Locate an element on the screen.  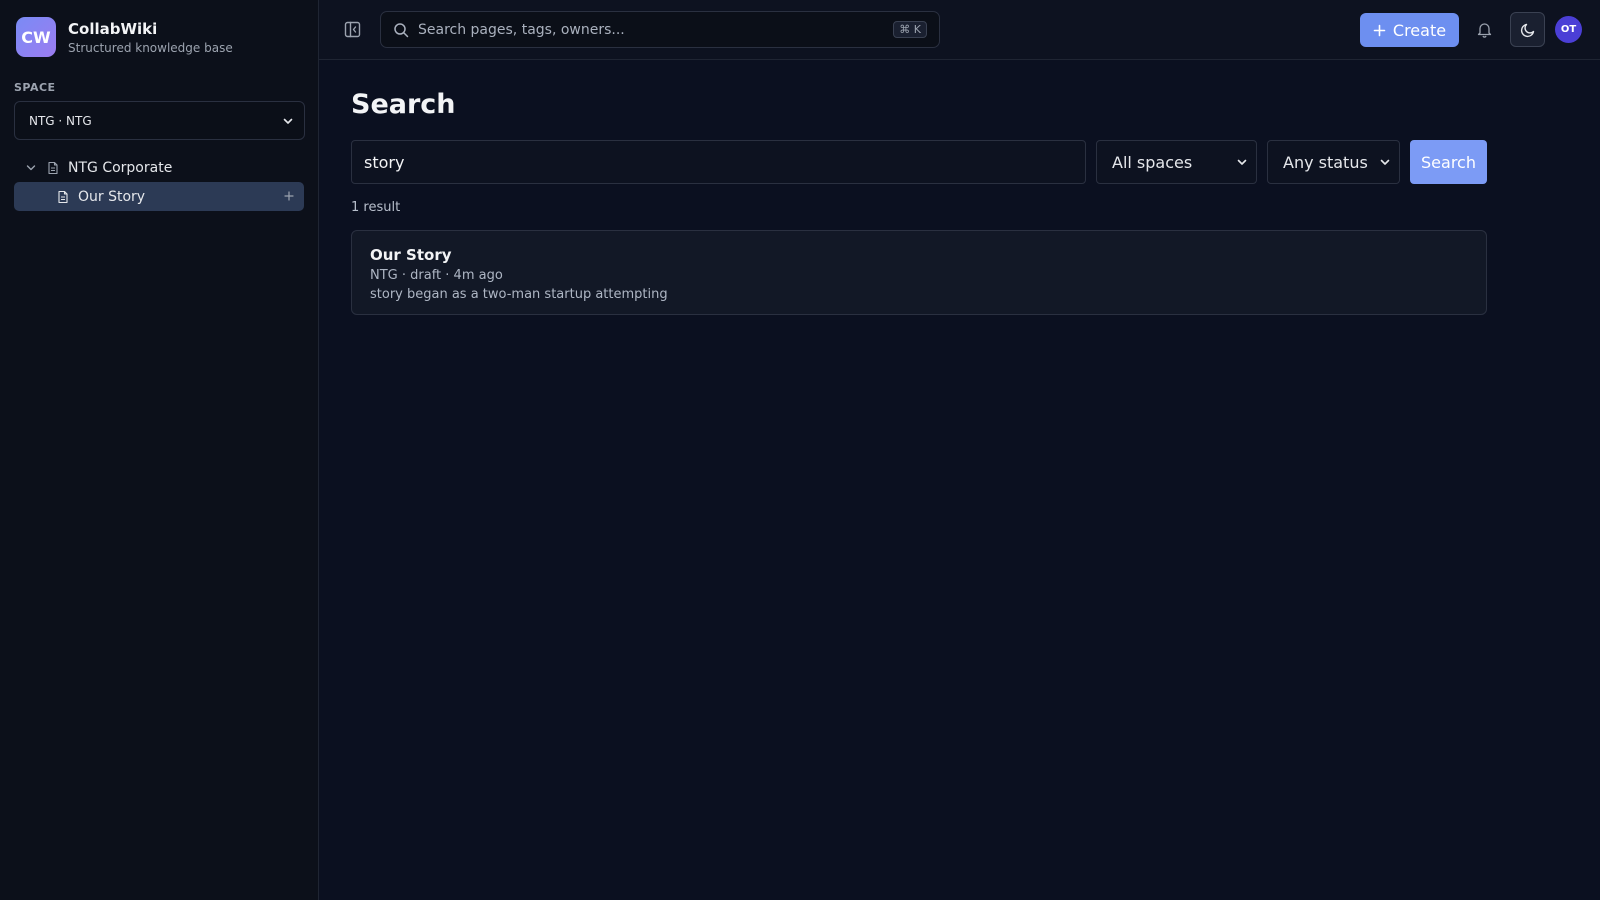
search-query-input: story is located at coordinates (718, 162).